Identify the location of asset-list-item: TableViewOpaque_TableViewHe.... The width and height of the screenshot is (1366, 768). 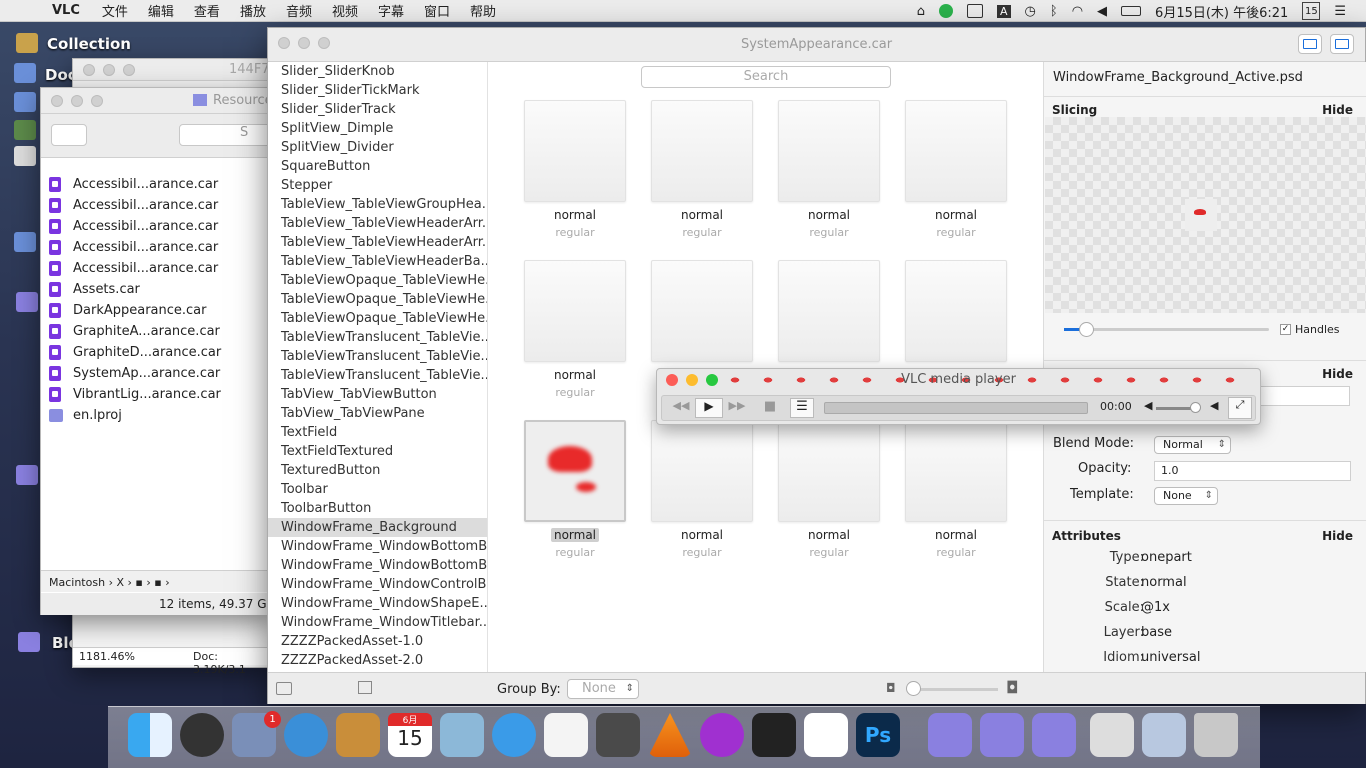
(377, 280).